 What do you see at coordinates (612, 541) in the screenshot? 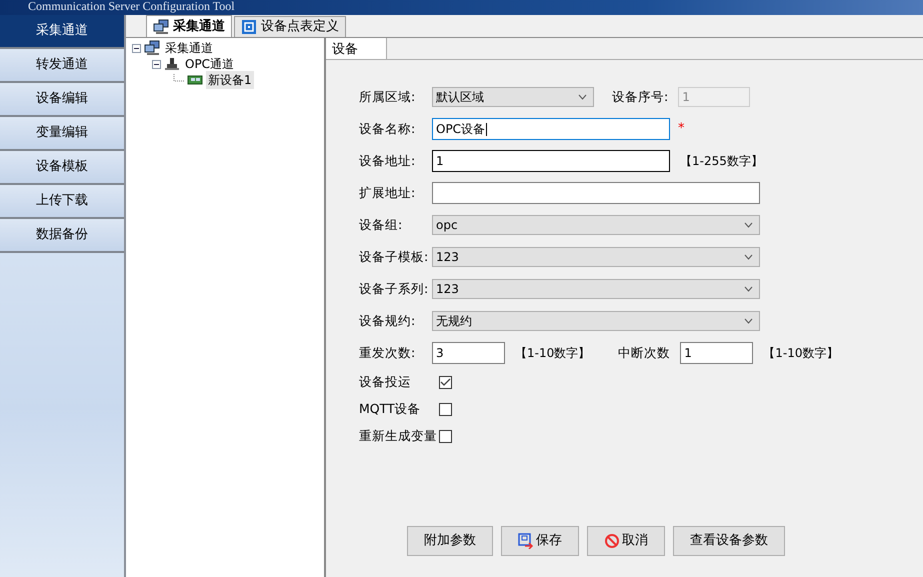
I see `prohibited-icon` at bounding box center [612, 541].